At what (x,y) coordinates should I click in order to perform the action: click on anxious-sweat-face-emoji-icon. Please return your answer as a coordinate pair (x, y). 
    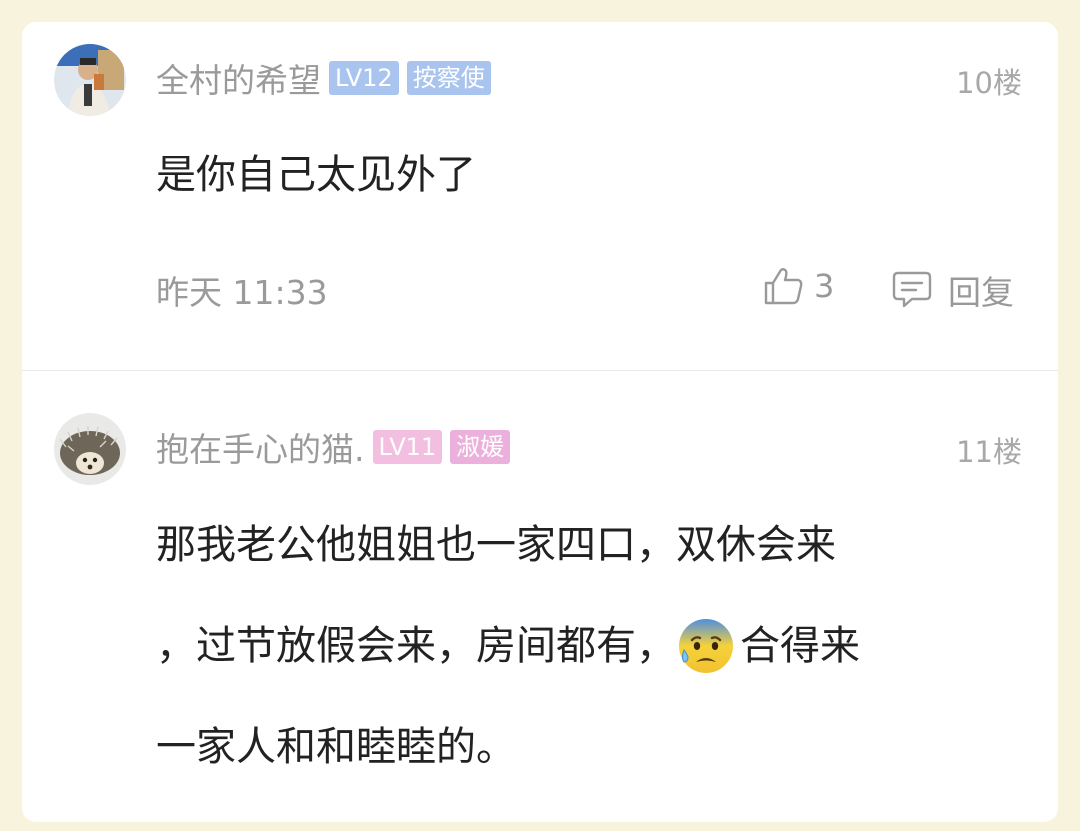
    Looking at the image, I should click on (706, 646).